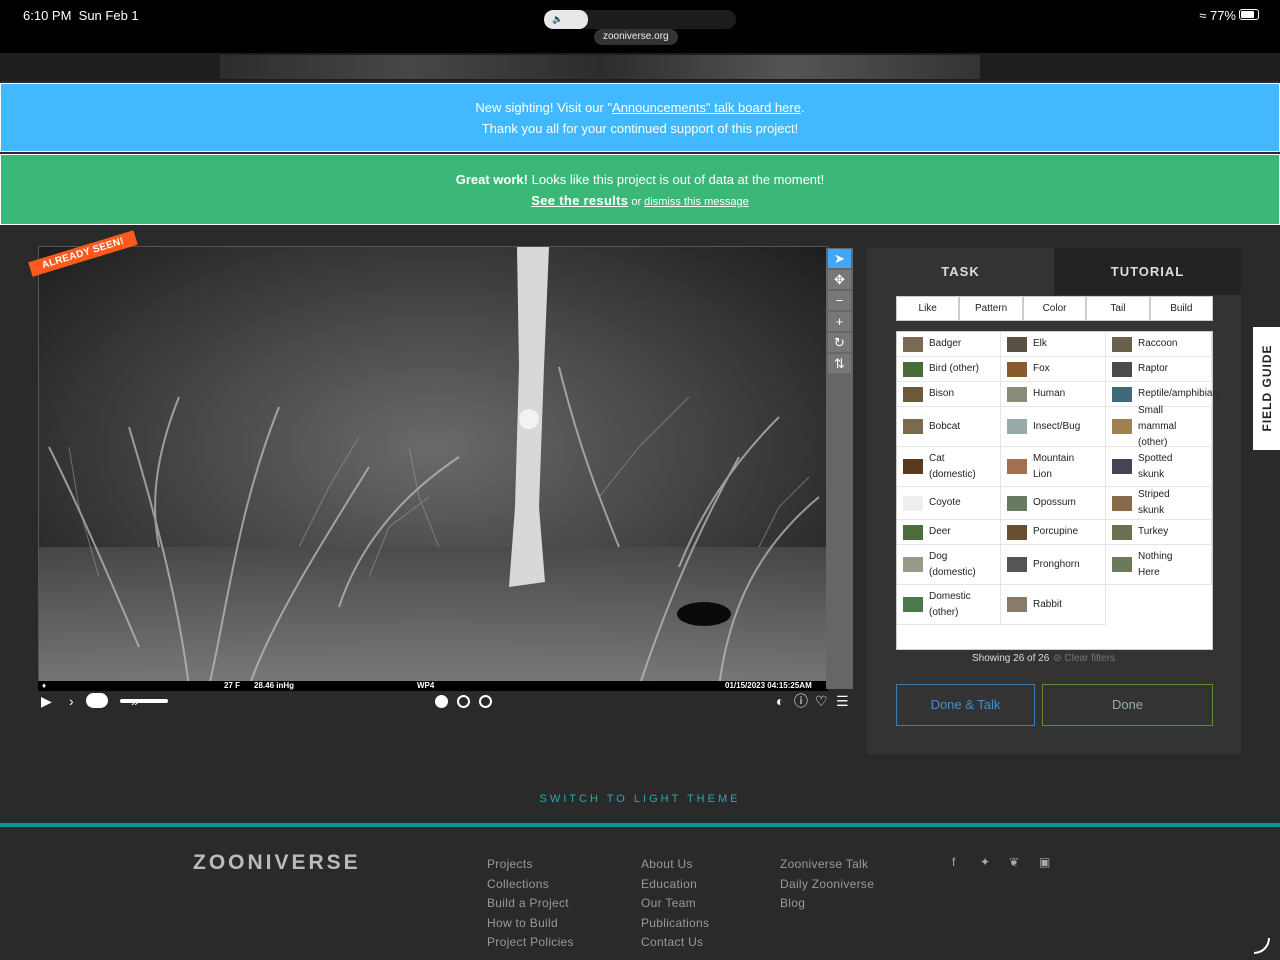 The width and height of the screenshot is (1280, 960). Describe the element at coordinates (1159, 344) in the screenshot. I see `choice-raccoon: Raccoon` at that location.